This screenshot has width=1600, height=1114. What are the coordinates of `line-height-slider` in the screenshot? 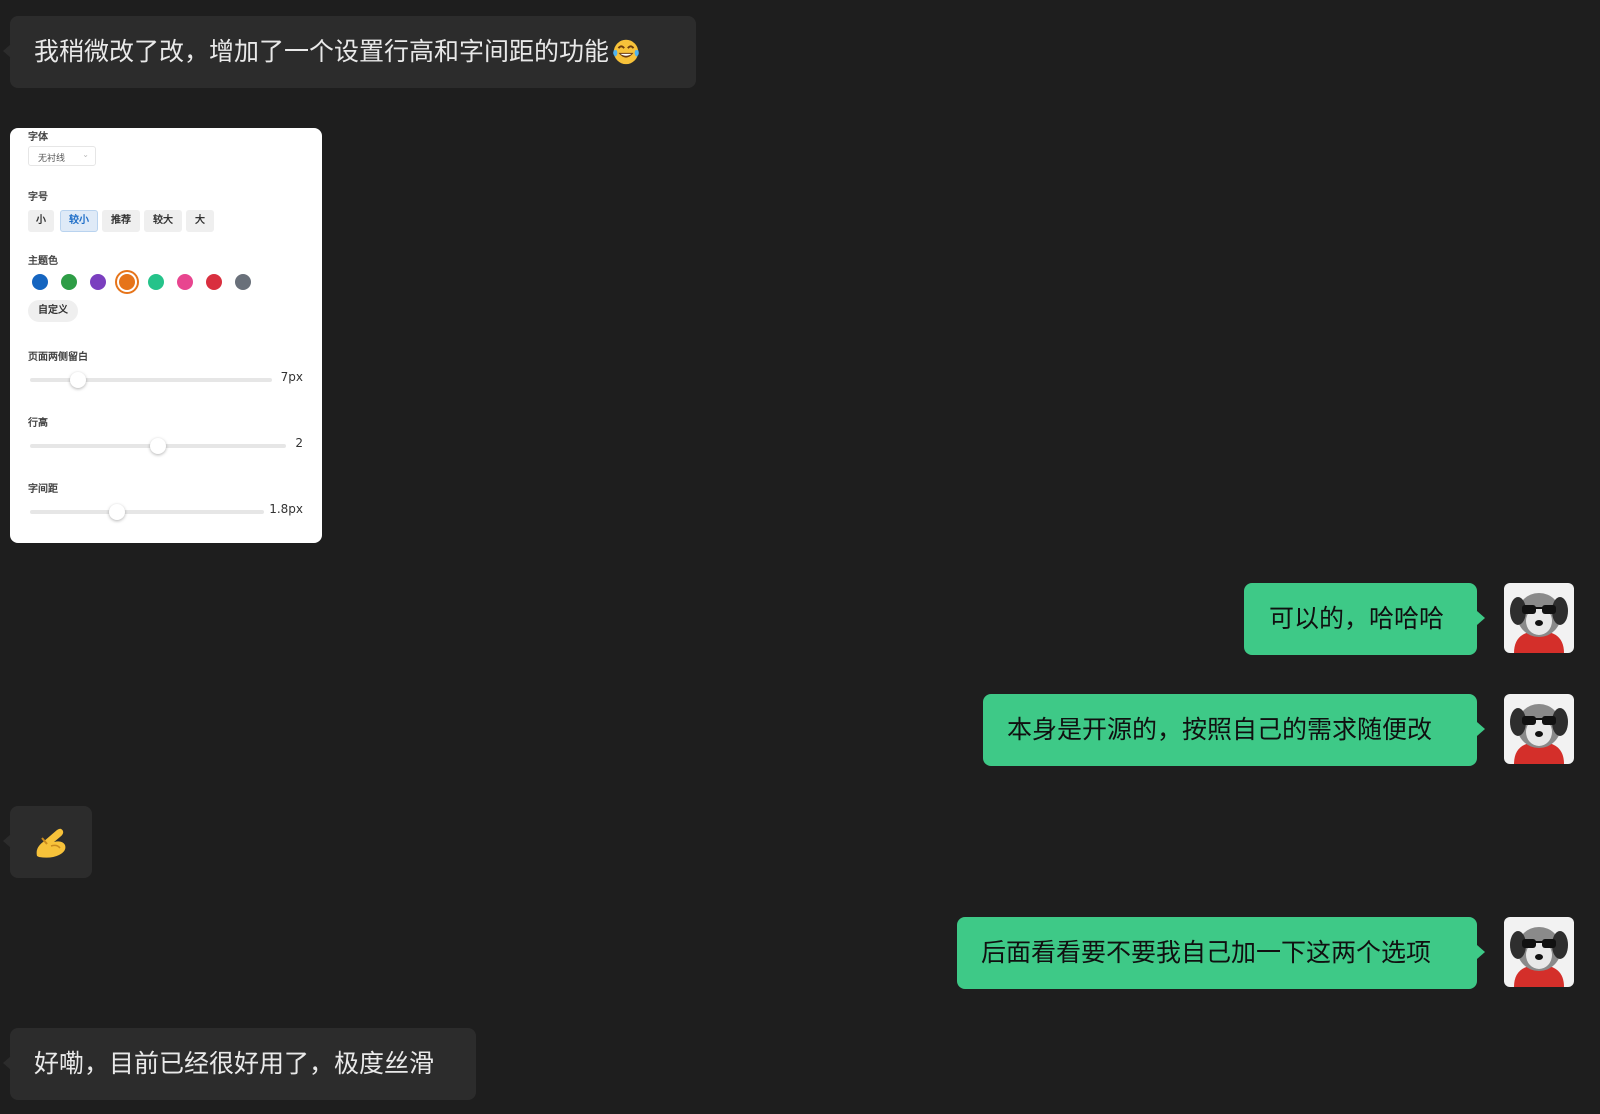 It's located at (158, 446).